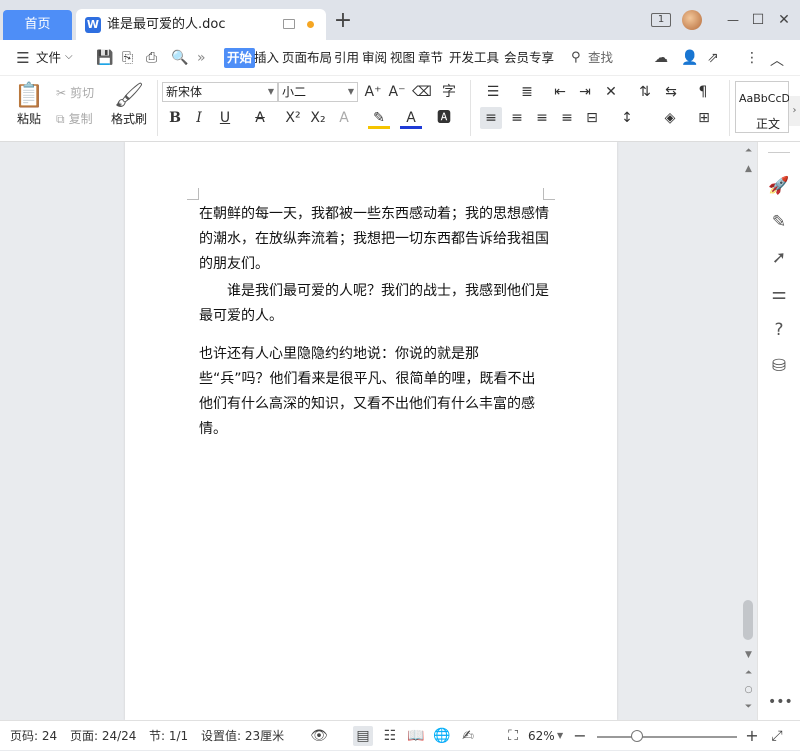 The height and width of the screenshot is (751, 800). Describe the element at coordinates (661, 20) in the screenshot. I see `window-count-badge: 1` at that location.